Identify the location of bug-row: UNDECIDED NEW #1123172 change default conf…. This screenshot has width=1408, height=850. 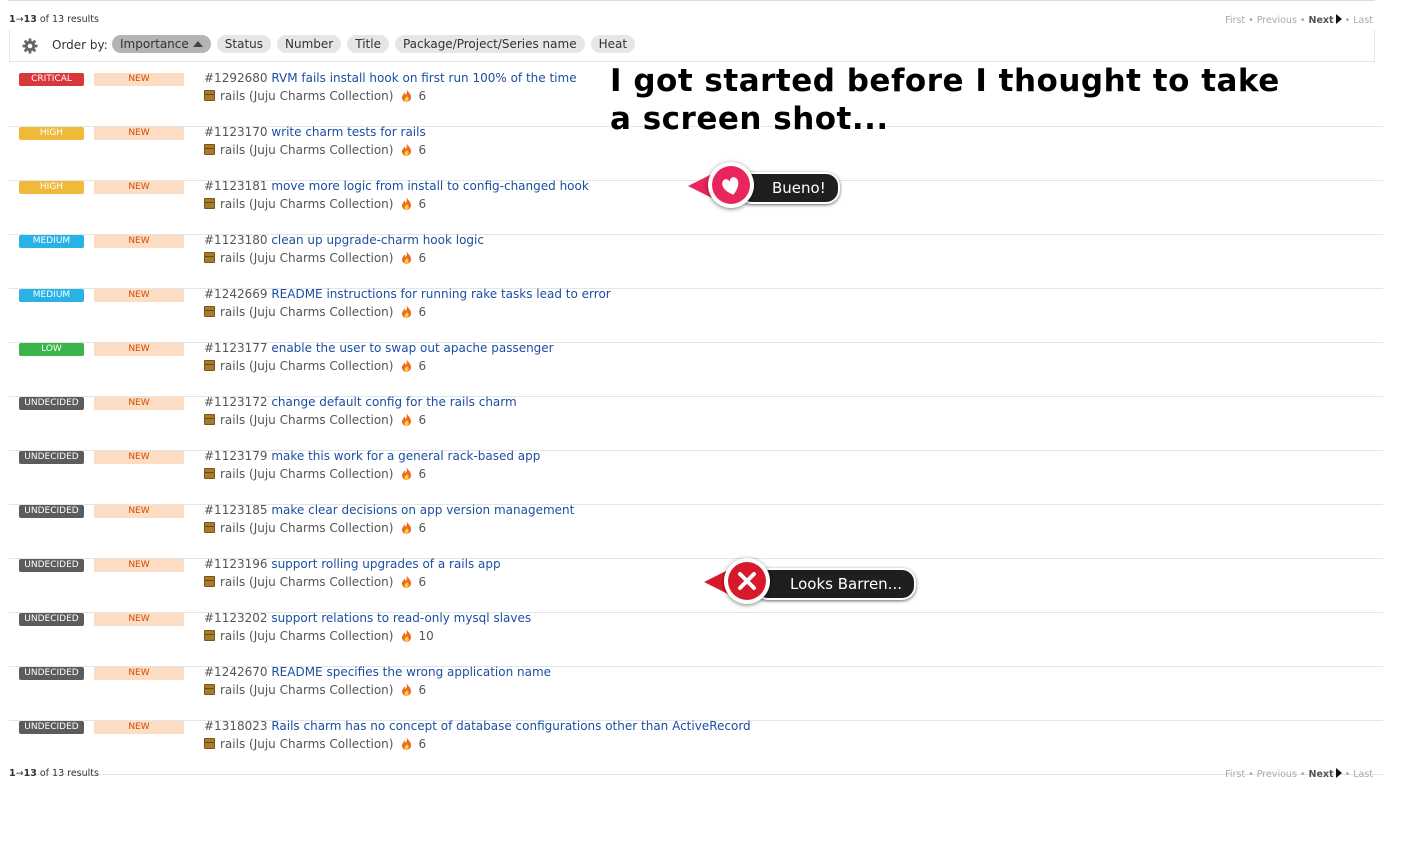
(696, 423).